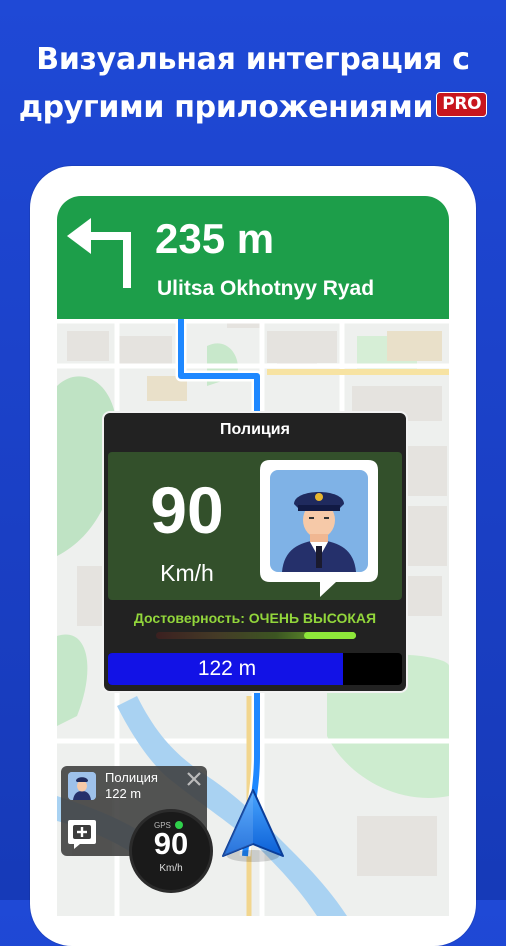 Image resolution: width=506 pixels, height=946 pixels. Describe the element at coordinates (171, 843) in the screenshot. I see `current-speed: 90` at that location.